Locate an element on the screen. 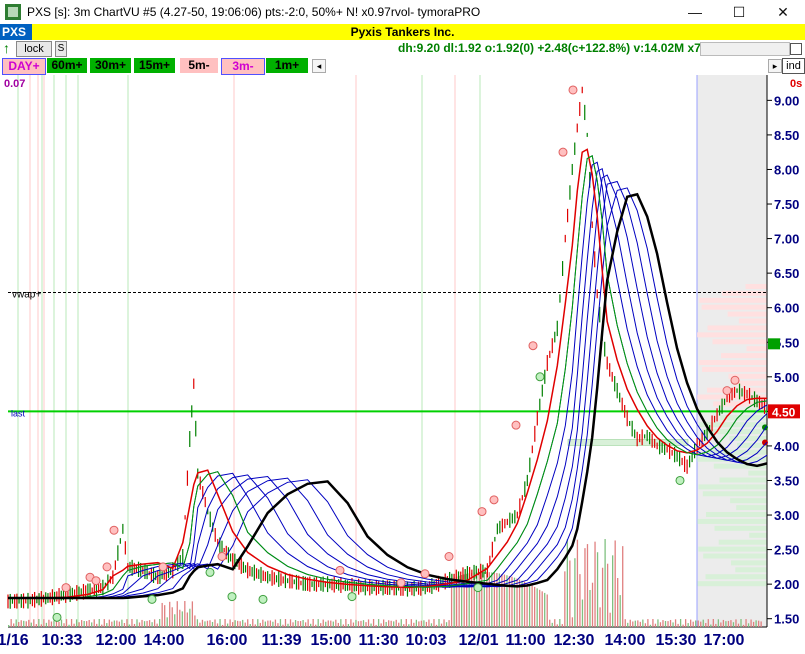  tab-15m: 15m+ is located at coordinates (154, 65).